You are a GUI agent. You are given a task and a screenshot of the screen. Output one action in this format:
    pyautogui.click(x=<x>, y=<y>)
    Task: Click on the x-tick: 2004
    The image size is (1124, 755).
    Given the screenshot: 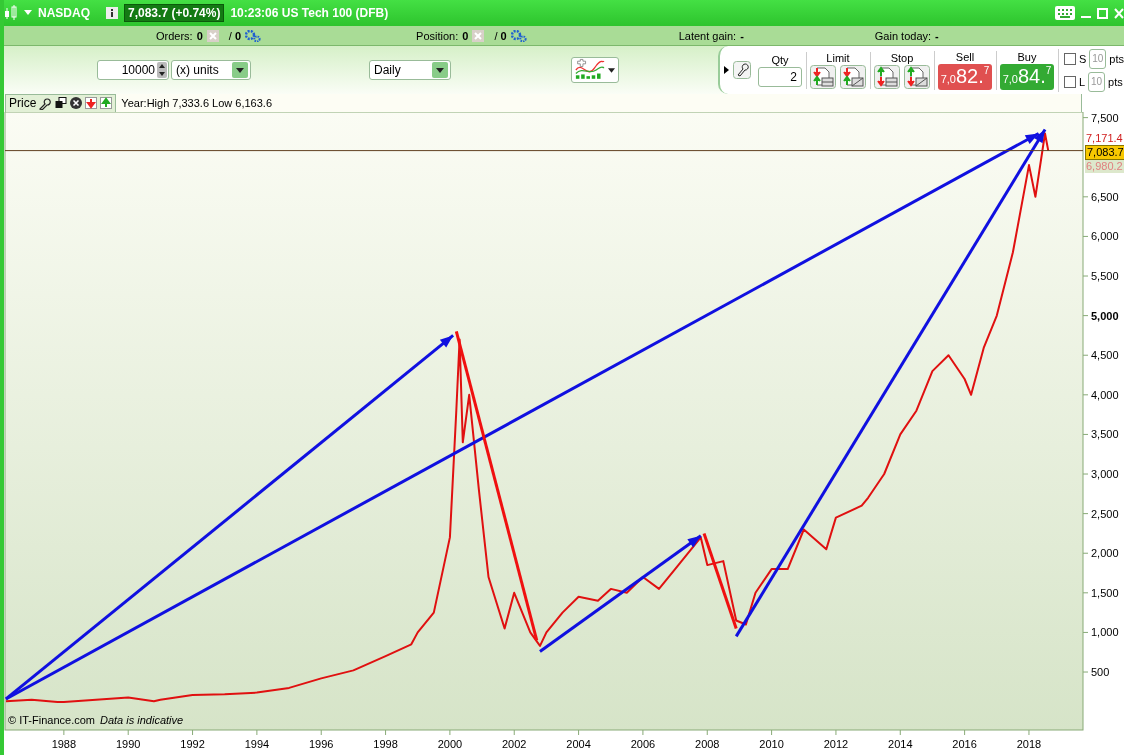 What is the action you would take?
    pyautogui.click(x=578, y=739)
    